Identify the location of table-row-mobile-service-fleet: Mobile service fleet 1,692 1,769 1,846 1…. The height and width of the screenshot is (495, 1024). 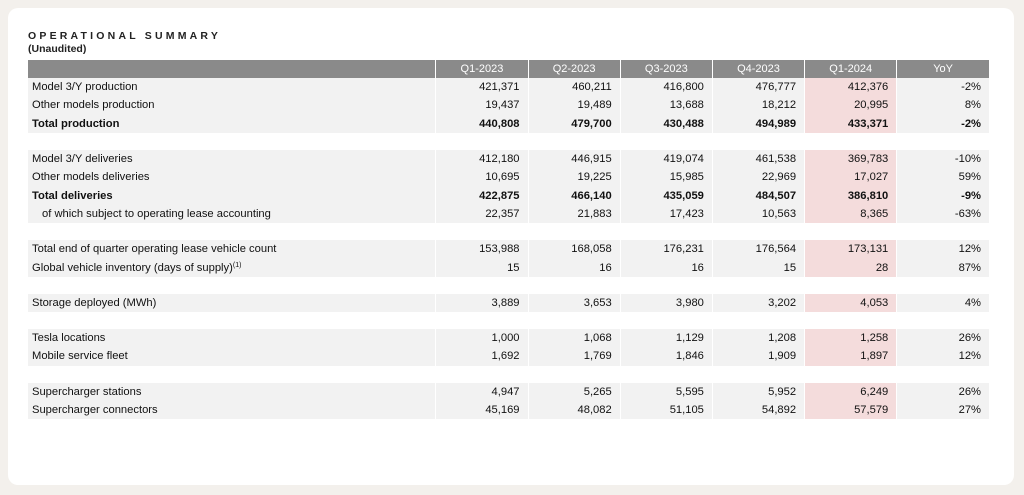
(508, 356).